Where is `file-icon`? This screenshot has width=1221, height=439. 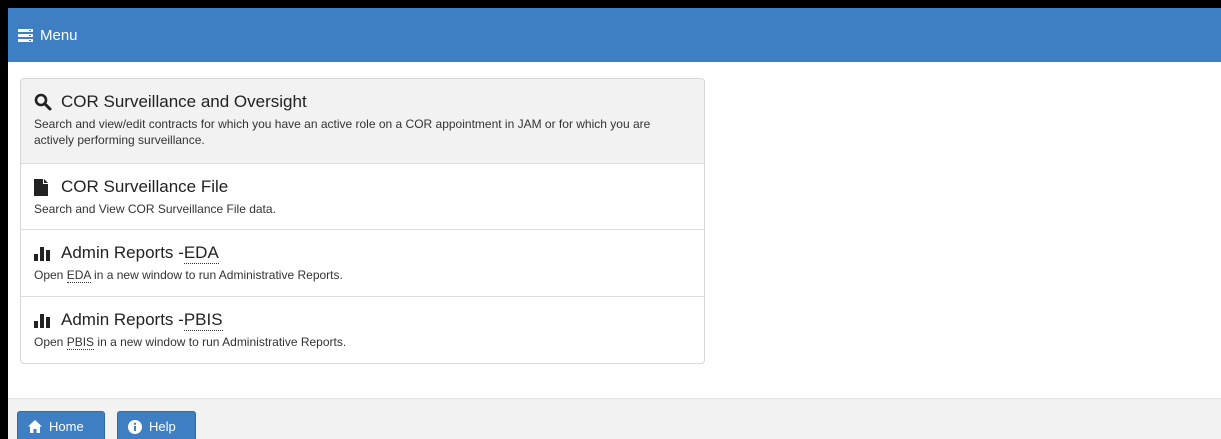 file-icon is located at coordinates (45, 187).